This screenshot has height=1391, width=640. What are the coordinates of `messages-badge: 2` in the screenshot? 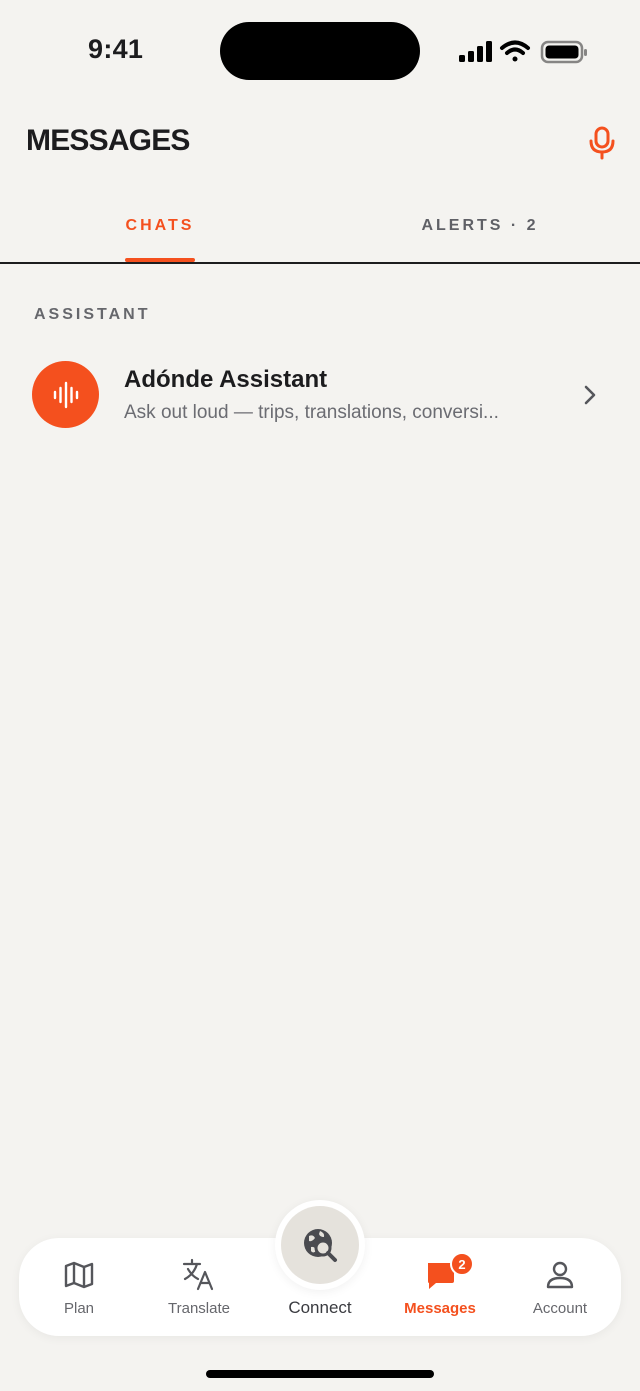 It's located at (462, 1264).